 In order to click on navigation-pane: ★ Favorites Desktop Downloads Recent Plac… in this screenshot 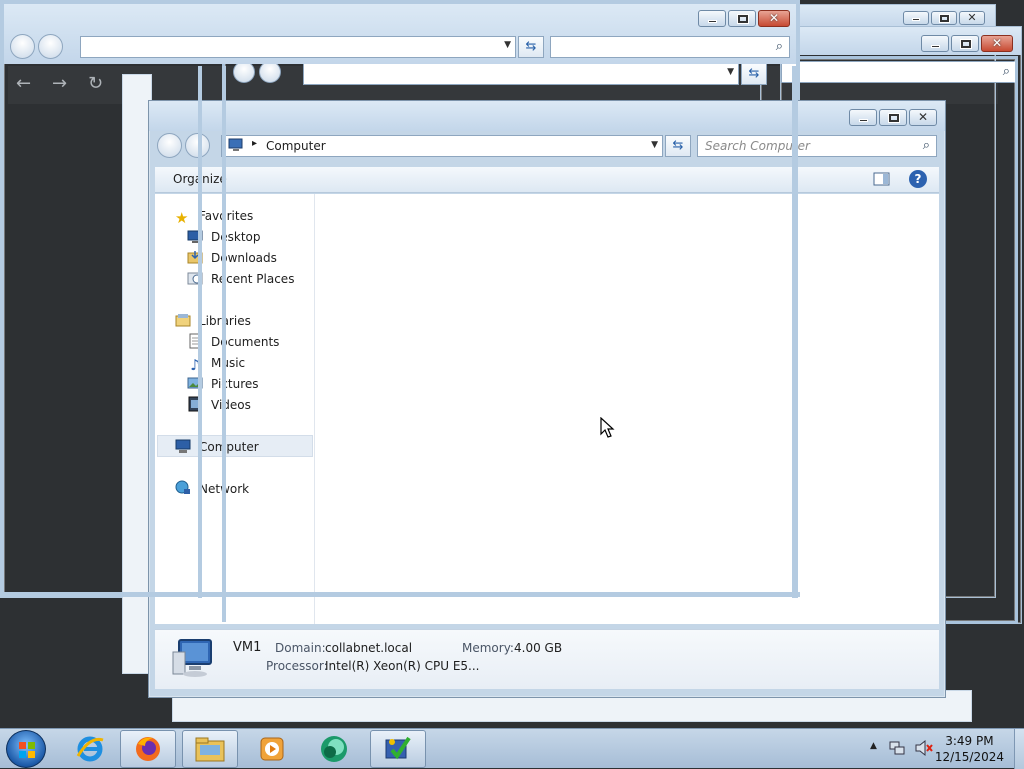, I will do `click(235, 409)`.